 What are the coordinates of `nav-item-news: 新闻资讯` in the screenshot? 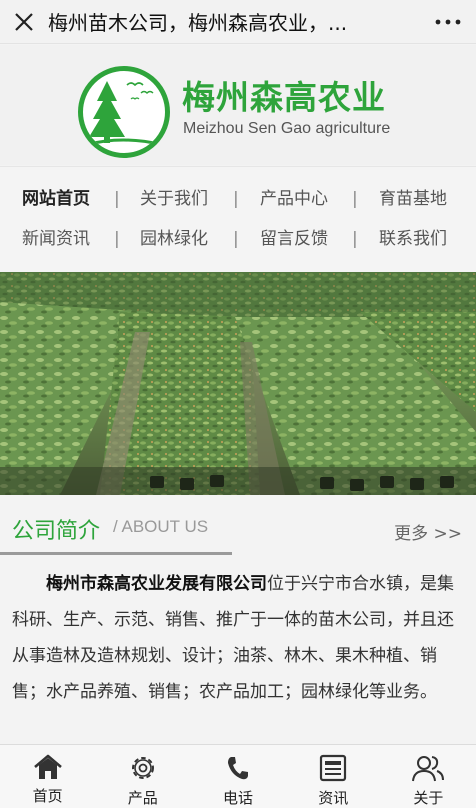 It's located at (56, 239).